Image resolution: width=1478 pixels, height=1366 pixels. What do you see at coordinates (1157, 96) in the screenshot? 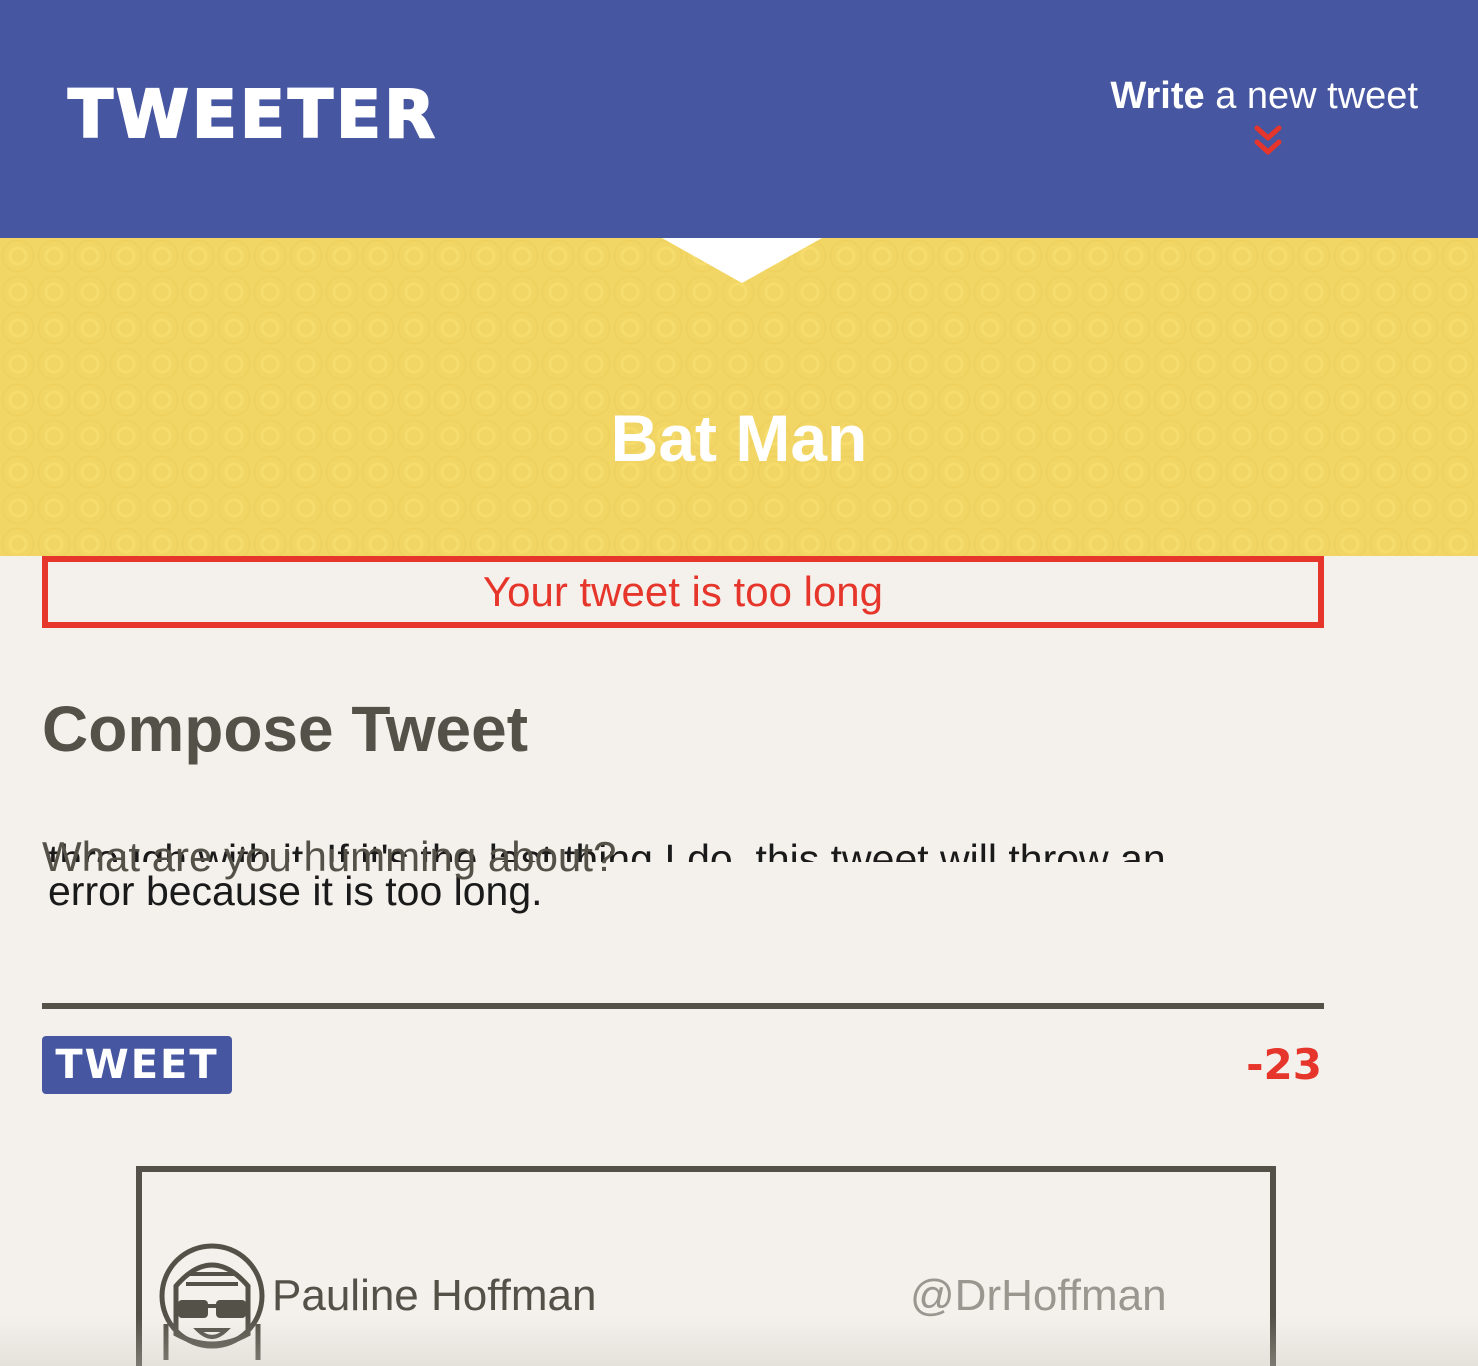
I see `write-new-tweet-link-bold: Write` at bounding box center [1157, 96].